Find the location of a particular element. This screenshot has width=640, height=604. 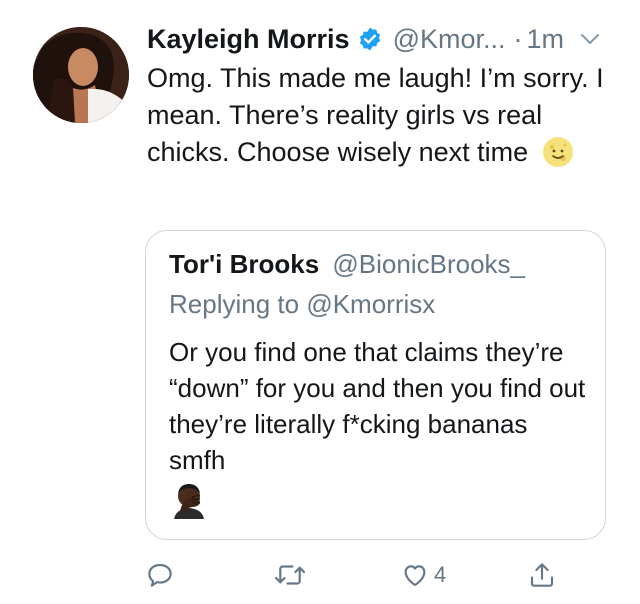

like-button: 4 is located at coordinates (423, 575).